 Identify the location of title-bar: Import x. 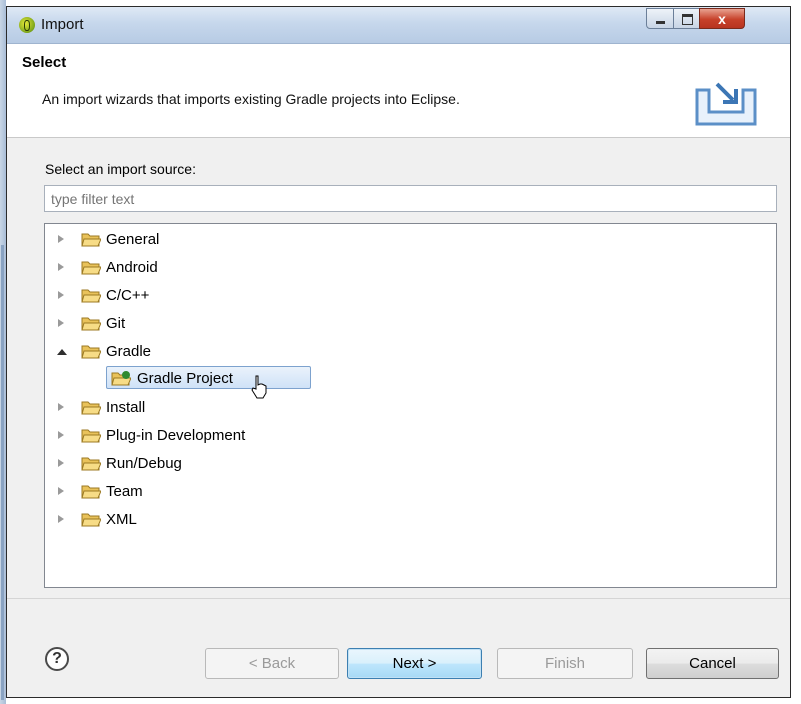
(398, 25).